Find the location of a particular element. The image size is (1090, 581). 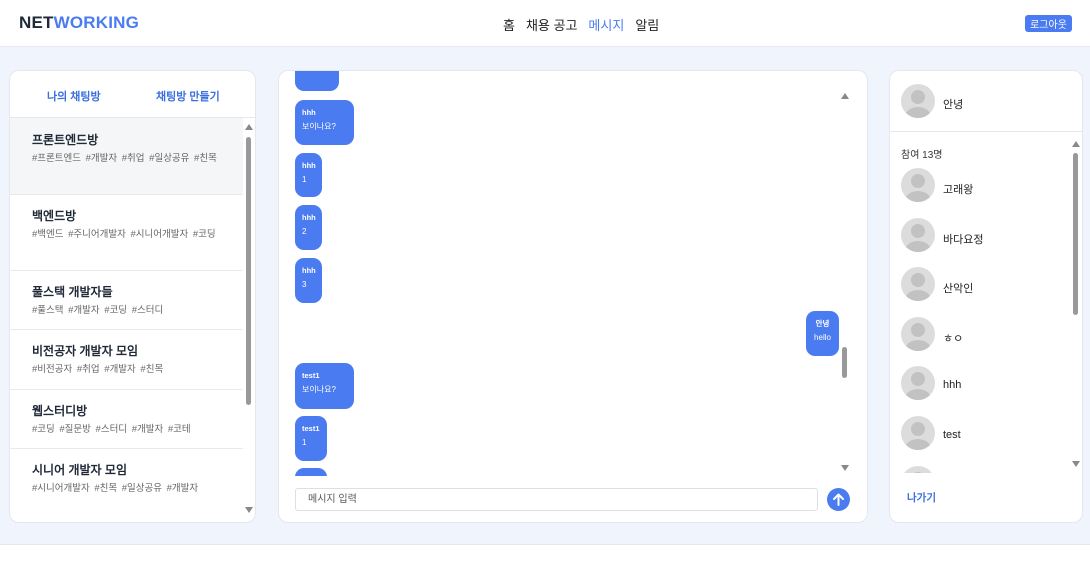

page-footer is located at coordinates (545, 562).